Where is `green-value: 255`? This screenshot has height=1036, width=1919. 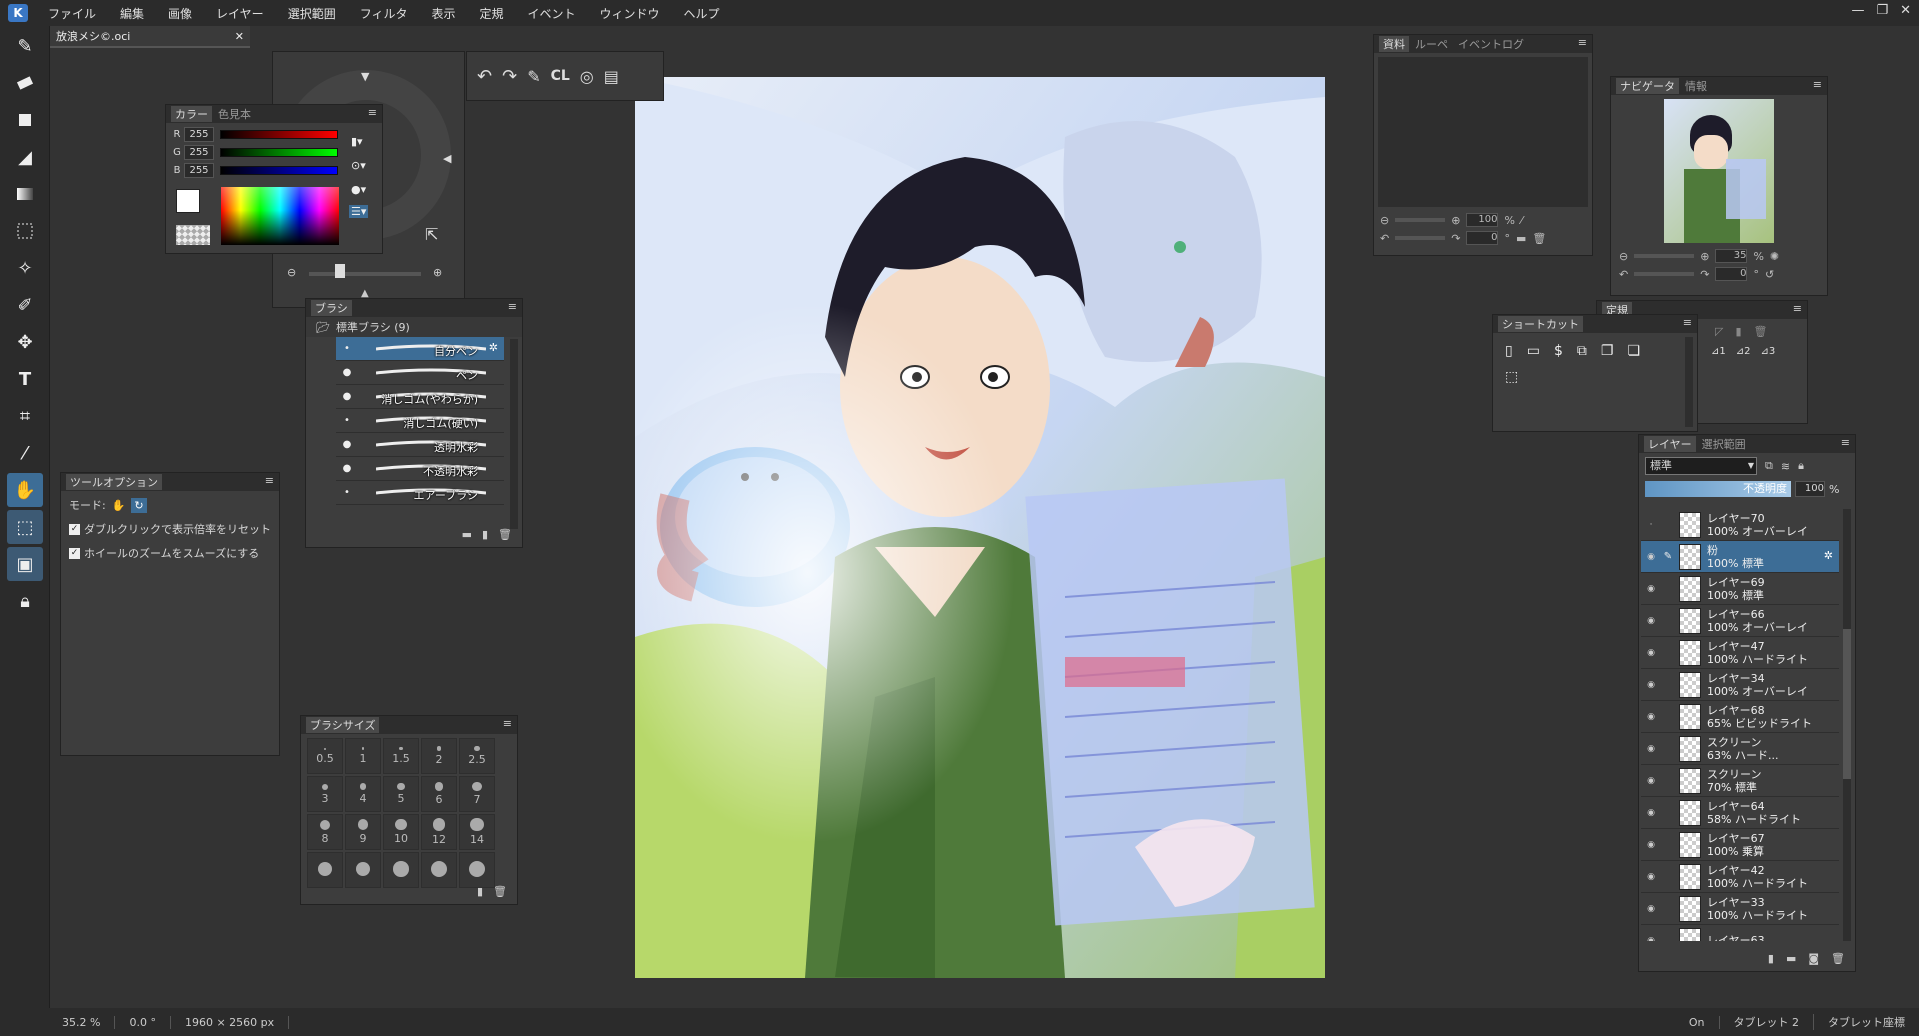 green-value: 255 is located at coordinates (199, 152).